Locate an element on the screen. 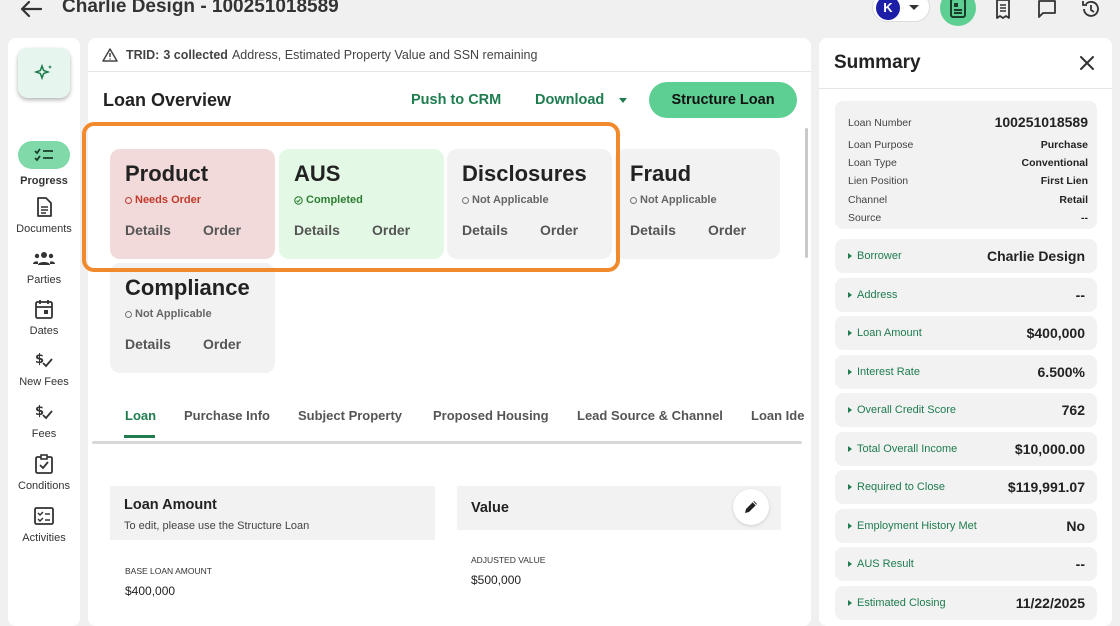  tab-lead-source-channel: Lead Source & Channel is located at coordinates (650, 415).